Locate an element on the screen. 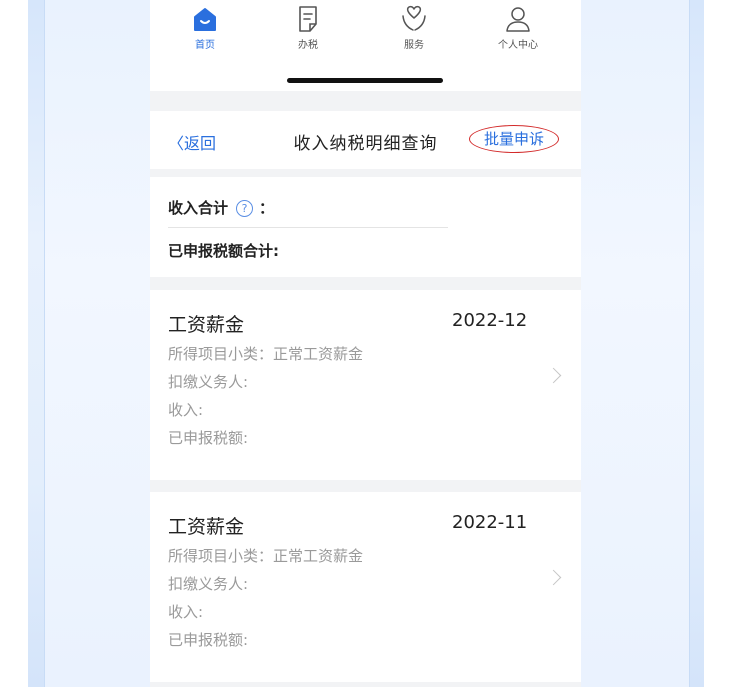 The image size is (731, 687). document-edit-icon is located at coordinates (308, 19).